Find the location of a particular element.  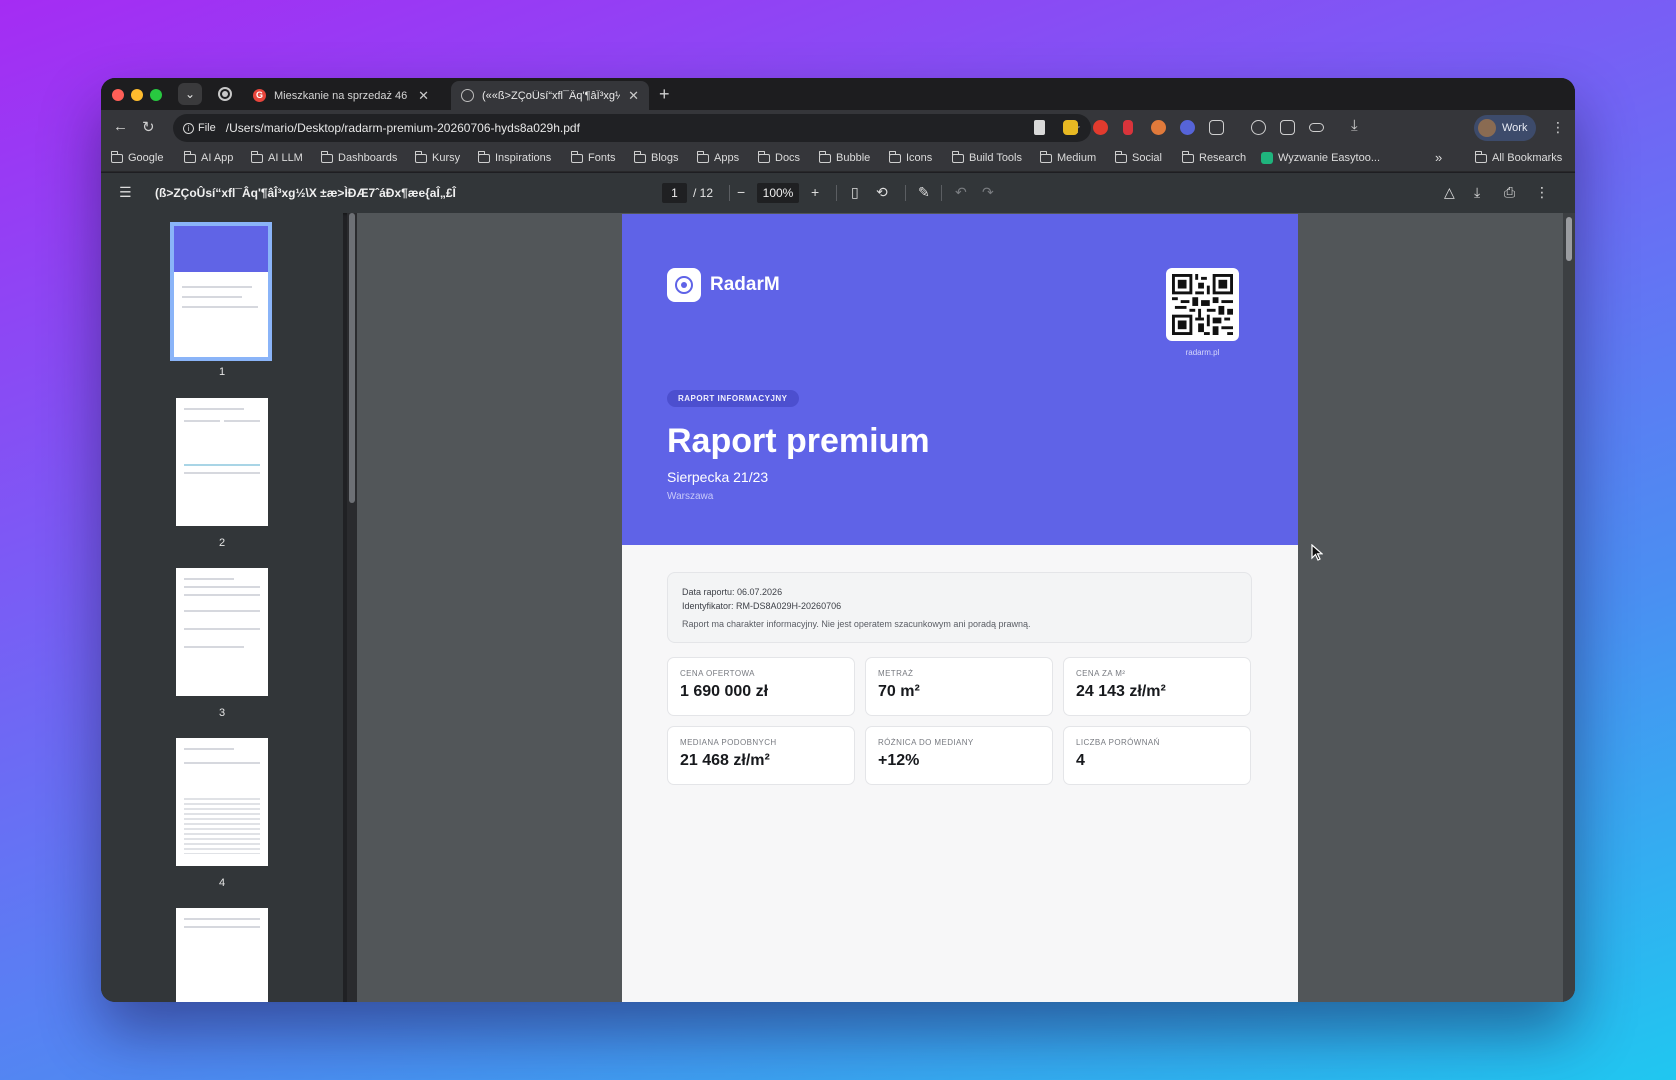

extension-pin-icon is located at coordinates (1039, 127).